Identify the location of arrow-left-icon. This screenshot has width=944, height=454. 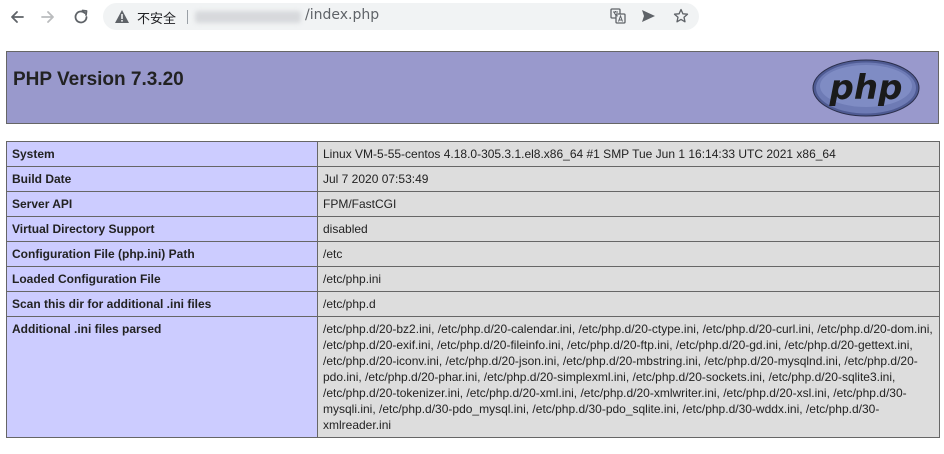
(17, 17).